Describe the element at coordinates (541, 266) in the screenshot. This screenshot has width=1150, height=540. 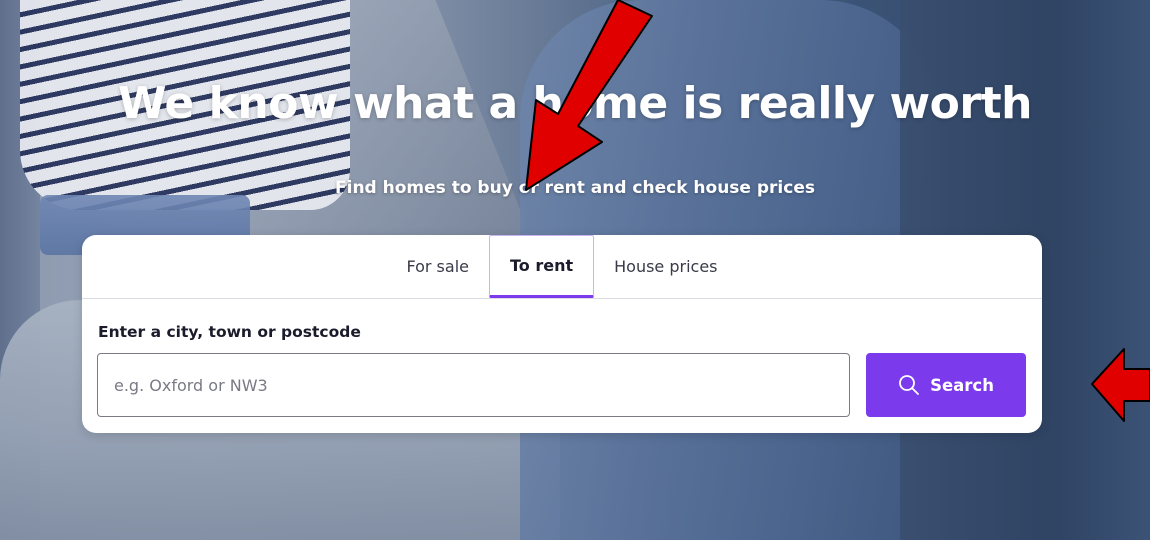
I see `tab-to-rent: To rent` at that location.